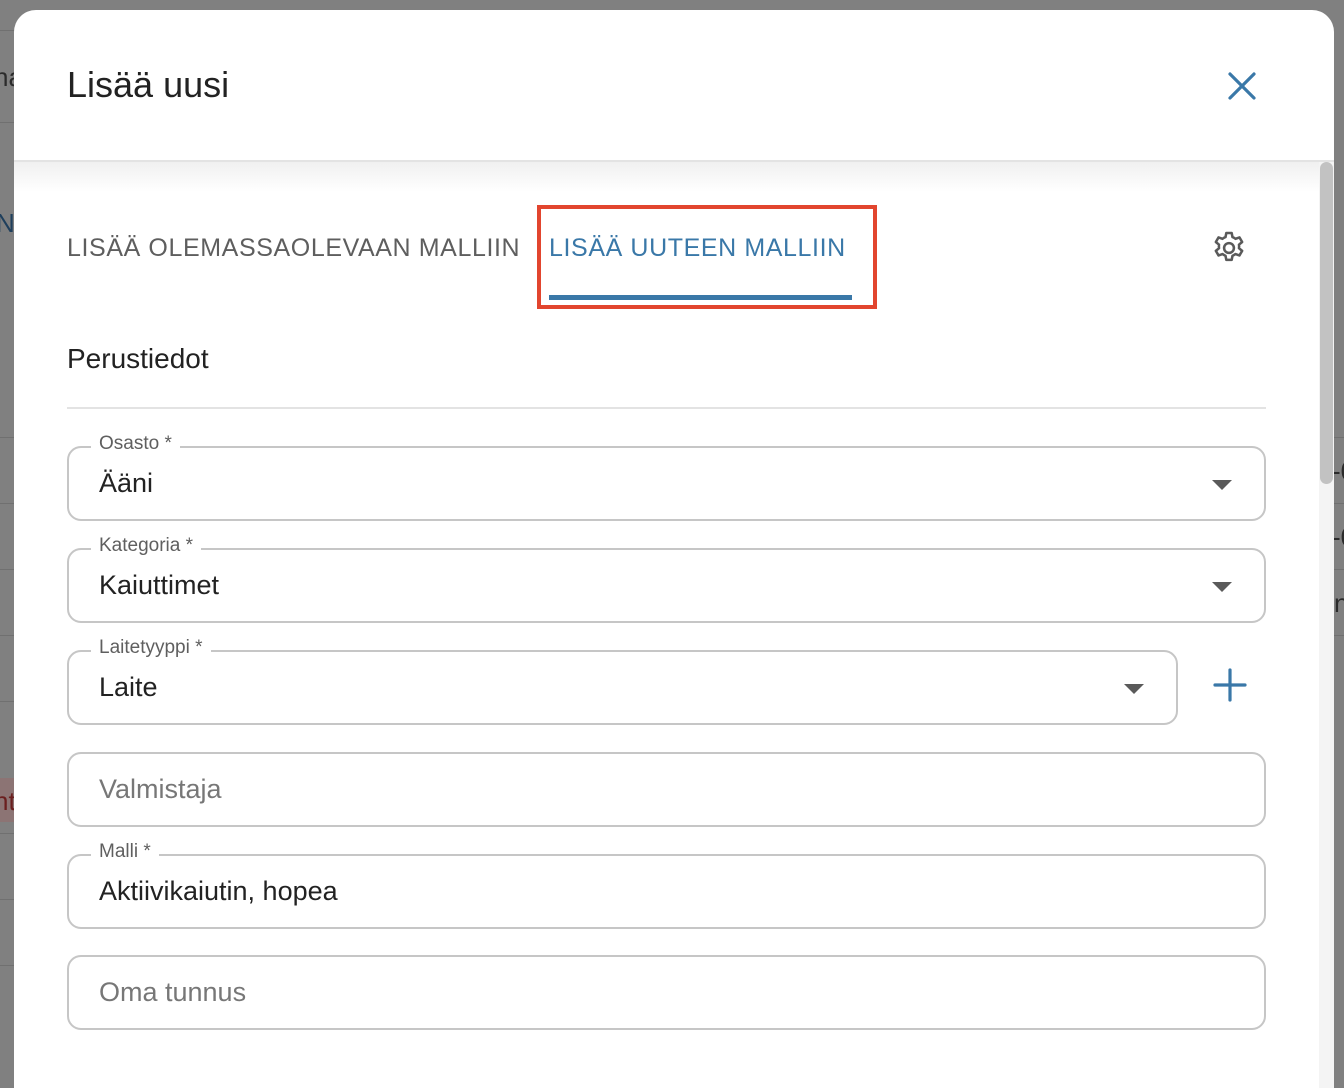  What do you see at coordinates (173, 992) in the screenshot?
I see `oma-tunnus-placeholder: Oma tunnus` at bounding box center [173, 992].